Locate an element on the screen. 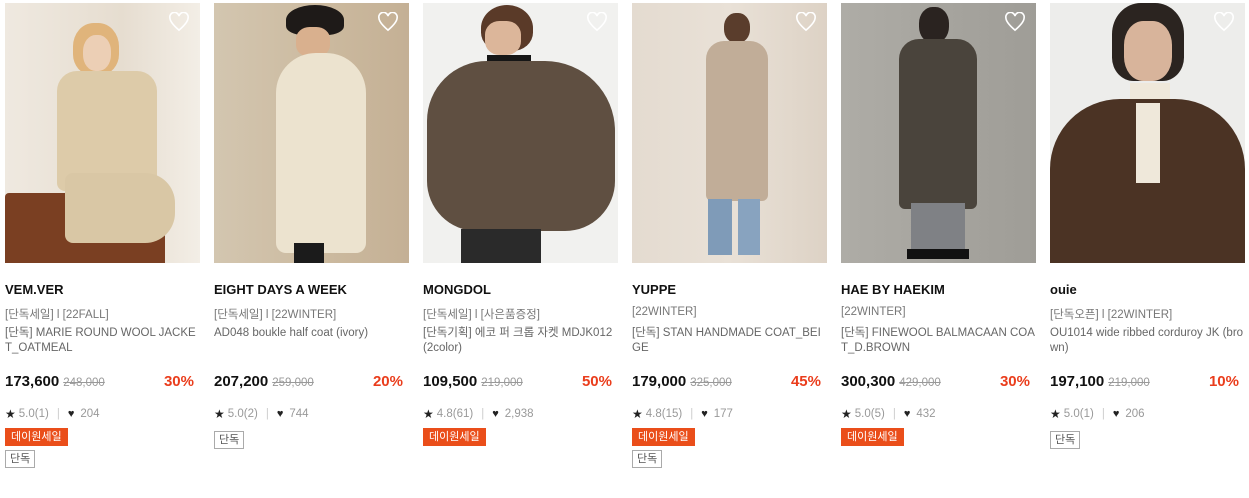  like-count: 177 is located at coordinates (723, 414).